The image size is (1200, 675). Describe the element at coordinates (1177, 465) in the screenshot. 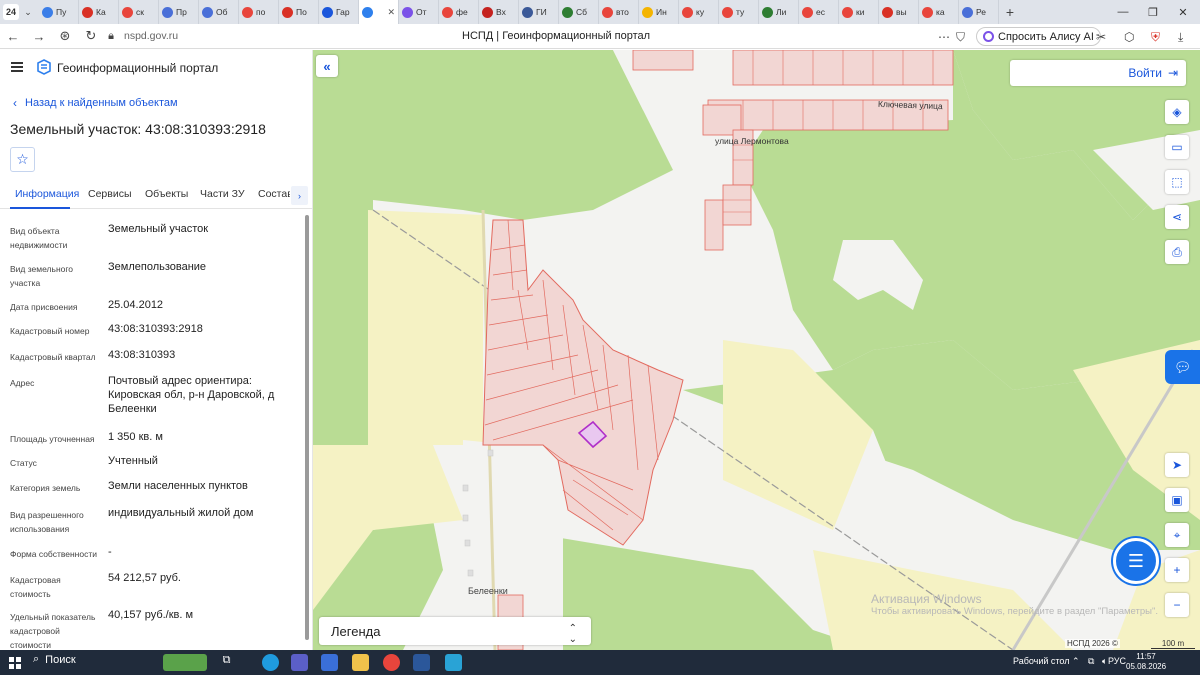

I see `geolocation-icon: ➤` at that location.